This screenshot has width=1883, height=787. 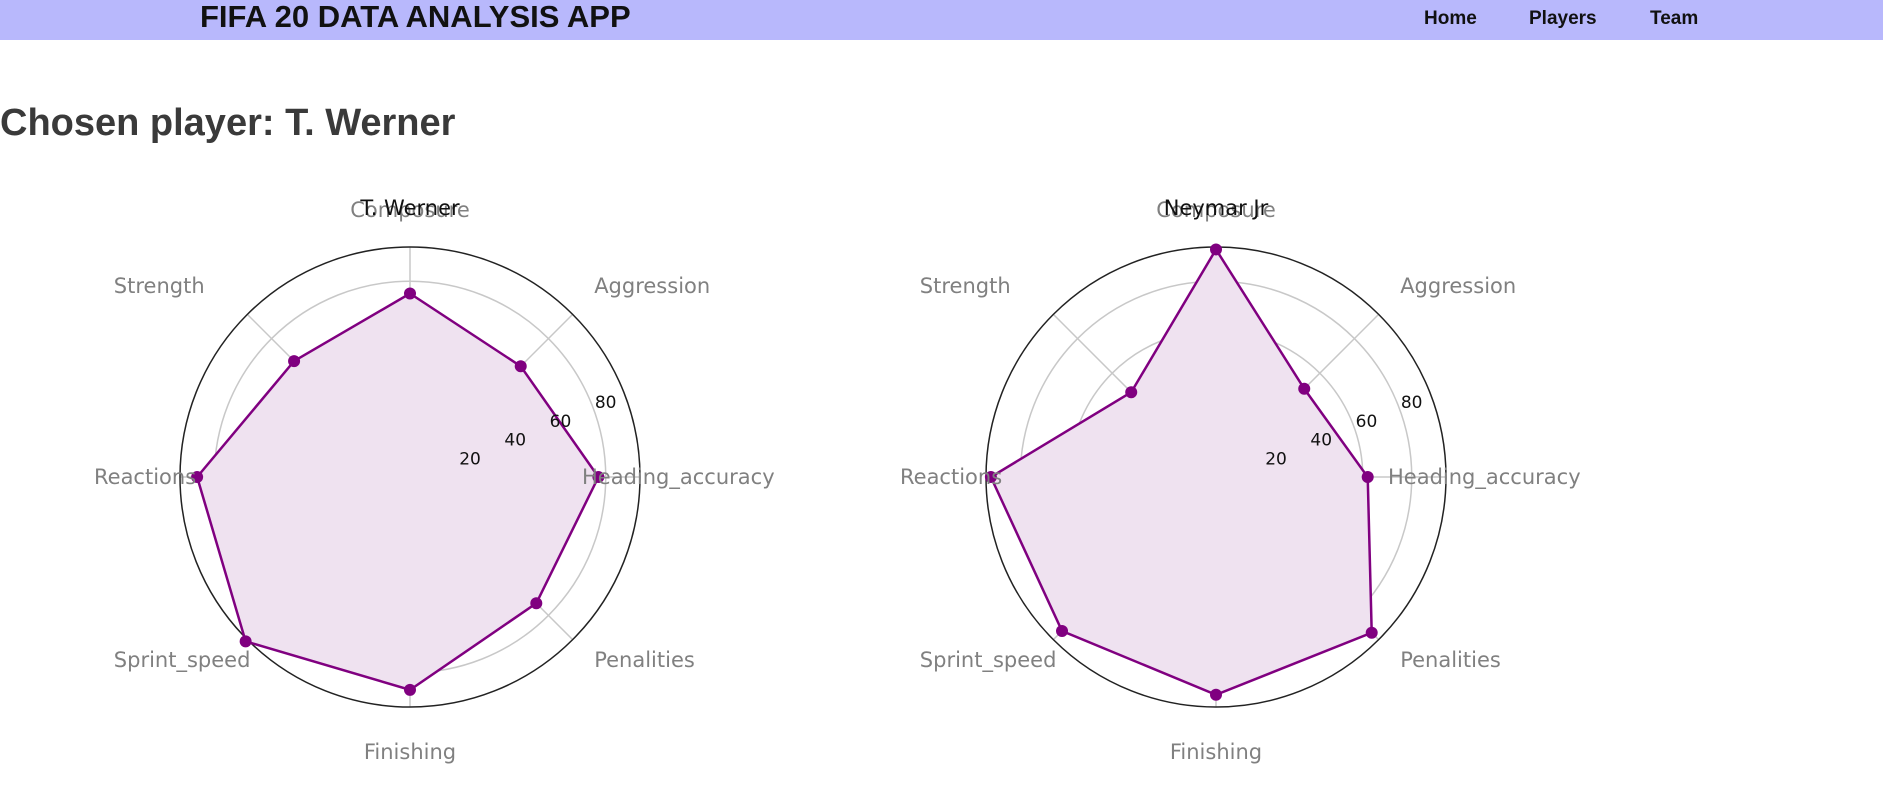 I want to click on nav-team-link: Team, so click(x=1674, y=19).